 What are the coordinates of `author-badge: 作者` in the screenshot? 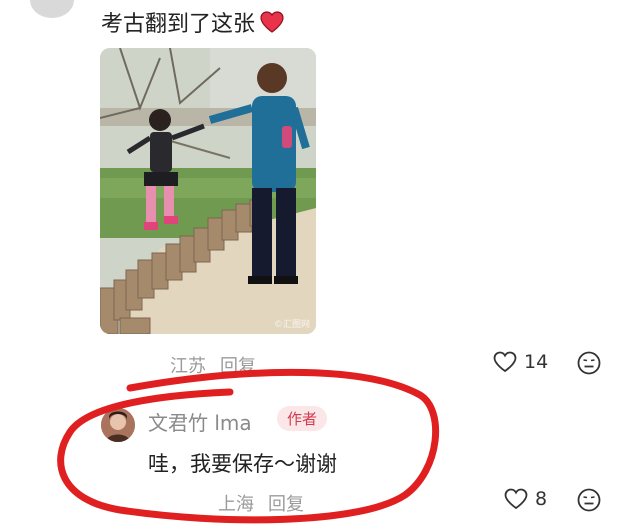 It's located at (302, 418).